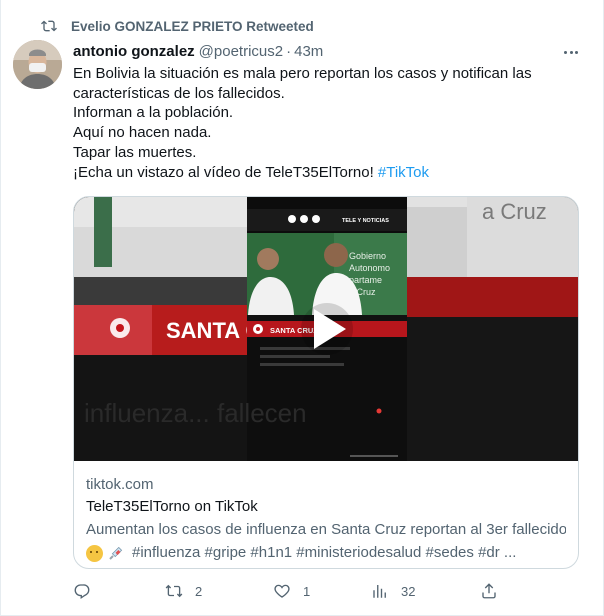  What do you see at coordinates (134, 51) in the screenshot?
I see `author-name: antonio gonzalez` at bounding box center [134, 51].